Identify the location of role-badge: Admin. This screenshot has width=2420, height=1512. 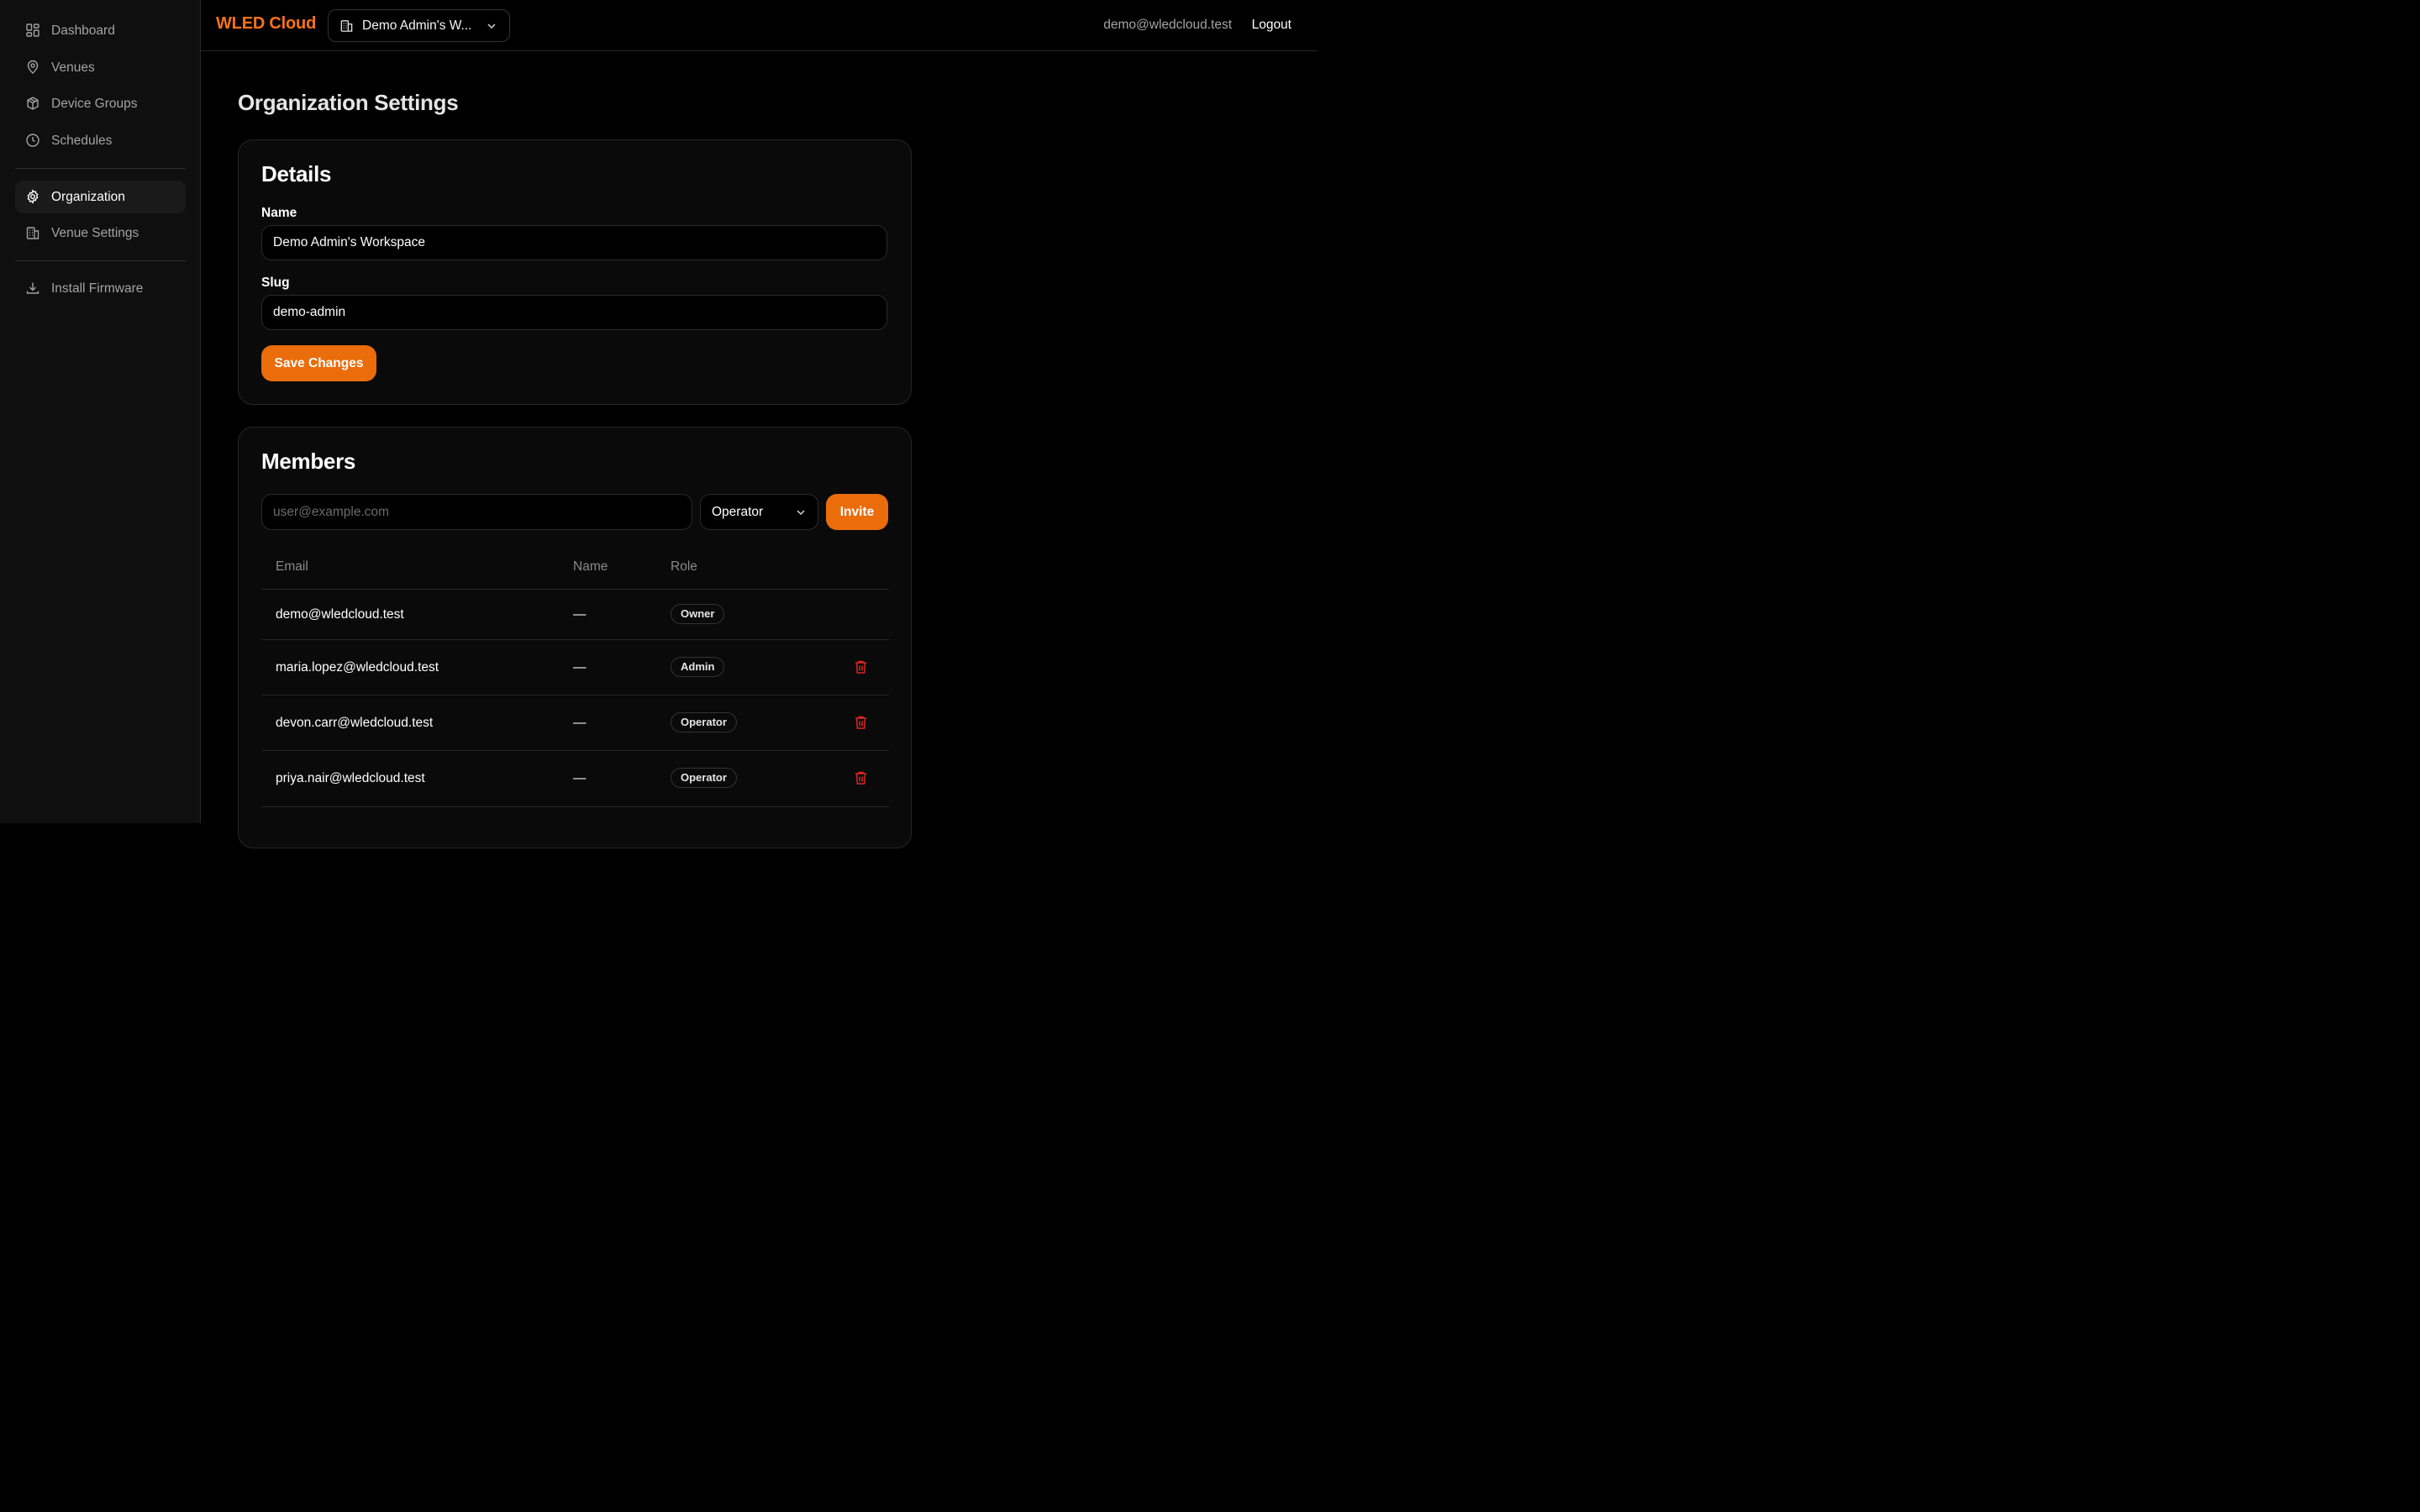
(698, 667).